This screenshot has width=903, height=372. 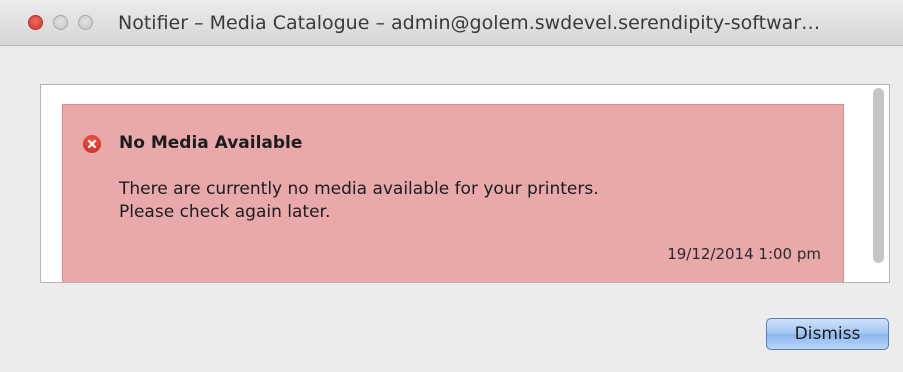 I want to click on vertical-scrollbar, so click(x=878, y=175).